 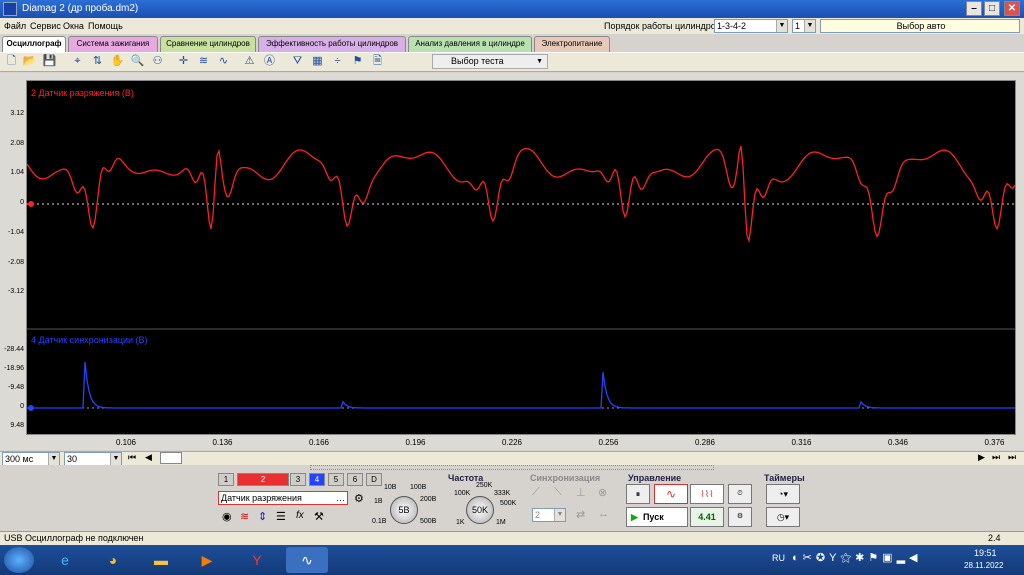 What do you see at coordinates (297, 61) in the screenshot?
I see `filter-icon: ⛛` at bounding box center [297, 61].